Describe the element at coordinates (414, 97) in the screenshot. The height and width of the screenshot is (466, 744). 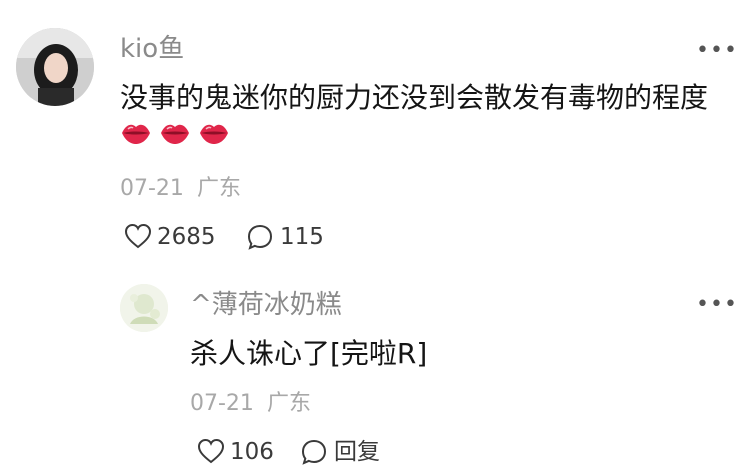
I see `comment-text: 没事的鬼迷你的厨力还没到会散发有毒物的程度` at that location.